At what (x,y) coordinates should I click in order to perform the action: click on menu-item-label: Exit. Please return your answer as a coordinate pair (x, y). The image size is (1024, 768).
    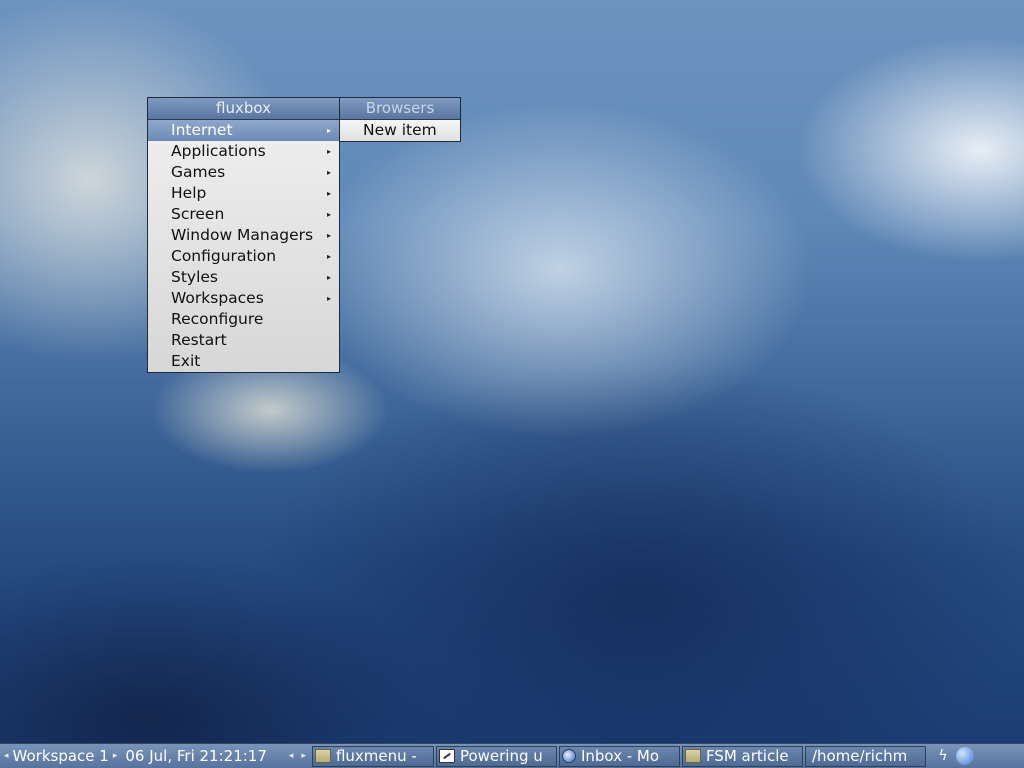
    Looking at the image, I should click on (186, 361).